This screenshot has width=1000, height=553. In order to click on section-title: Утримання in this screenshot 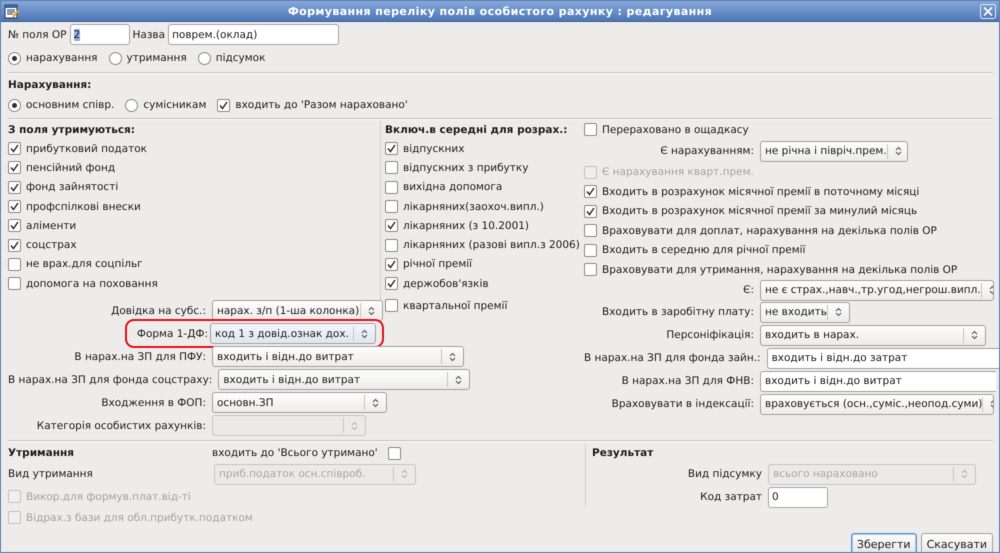, I will do `click(41, 454)`.